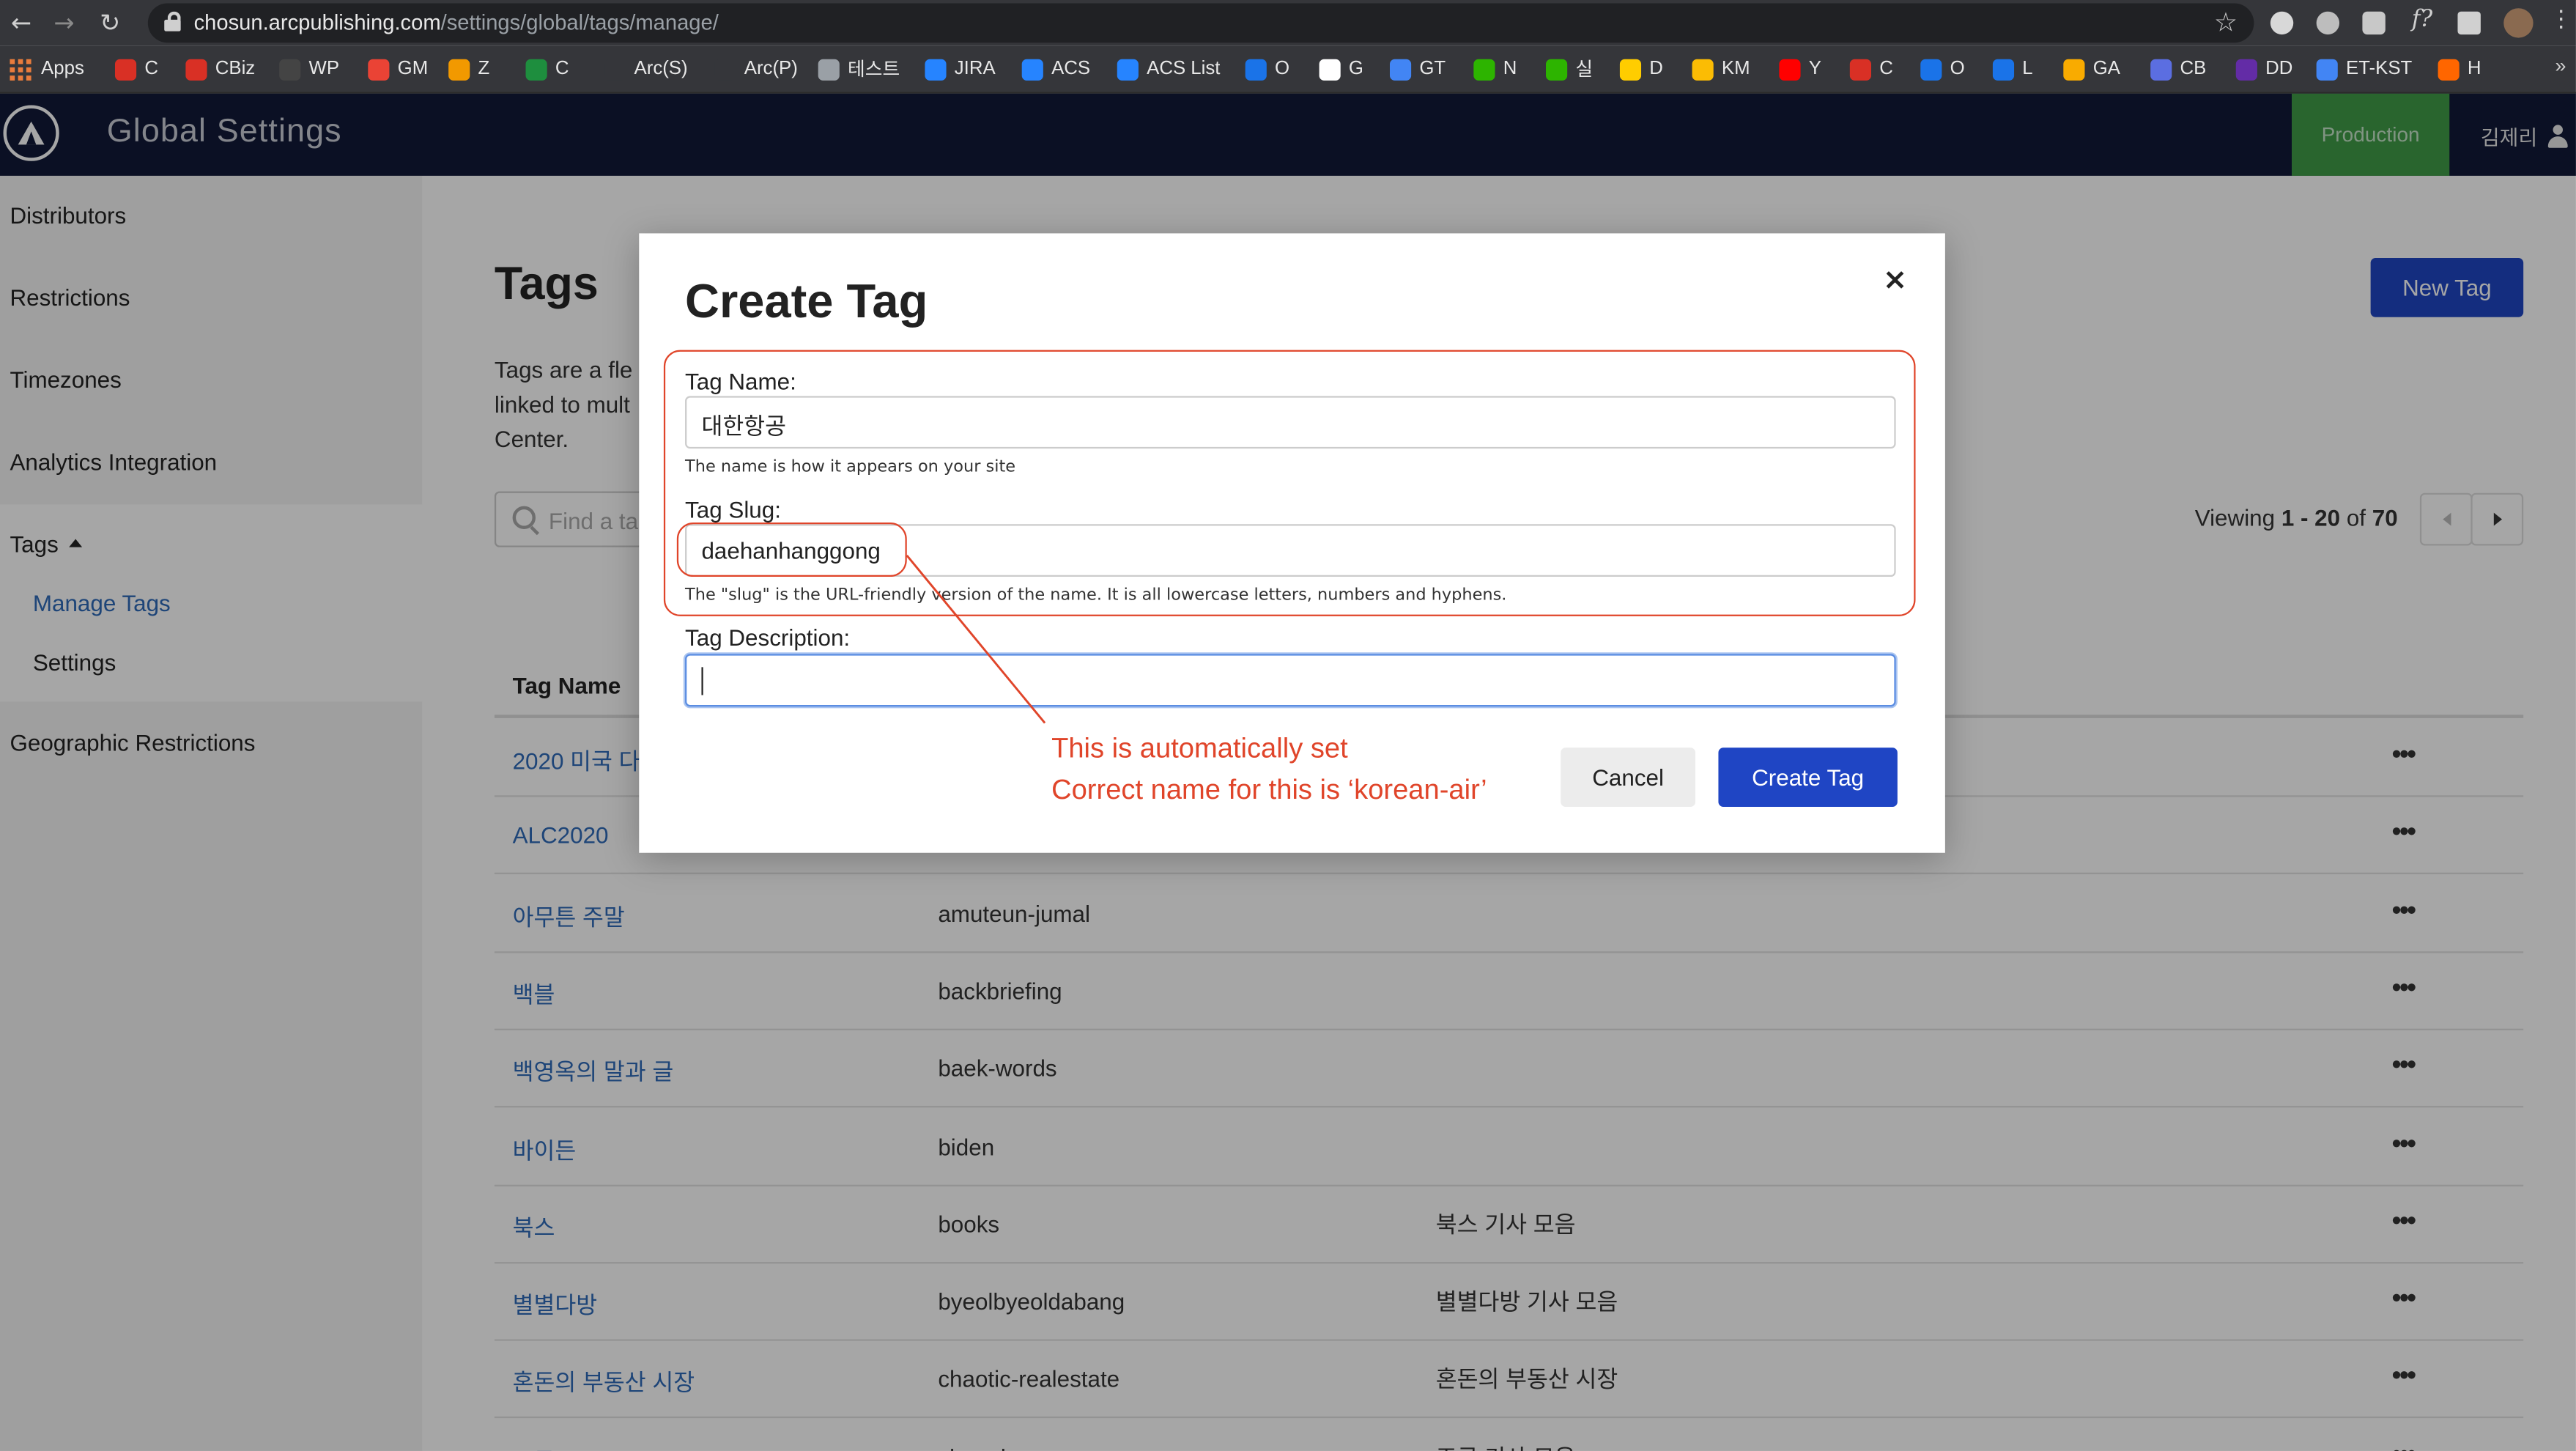 This screenshot has width=2576, height=1451. I want to click on bookmark-item: DD, so click(2264, 69).